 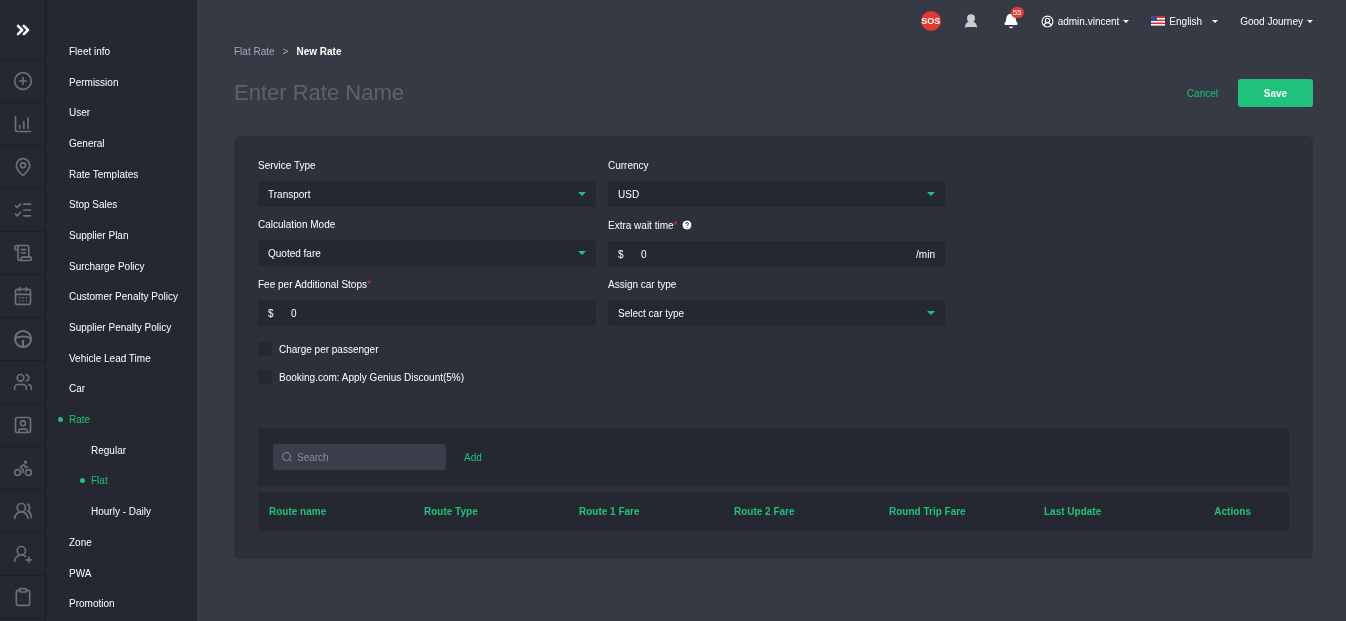 What do you see at coordinates (329, 349) in the screenshot?
I see `checkbox-label: Charge per passenger` at bounding box center [329, 349].